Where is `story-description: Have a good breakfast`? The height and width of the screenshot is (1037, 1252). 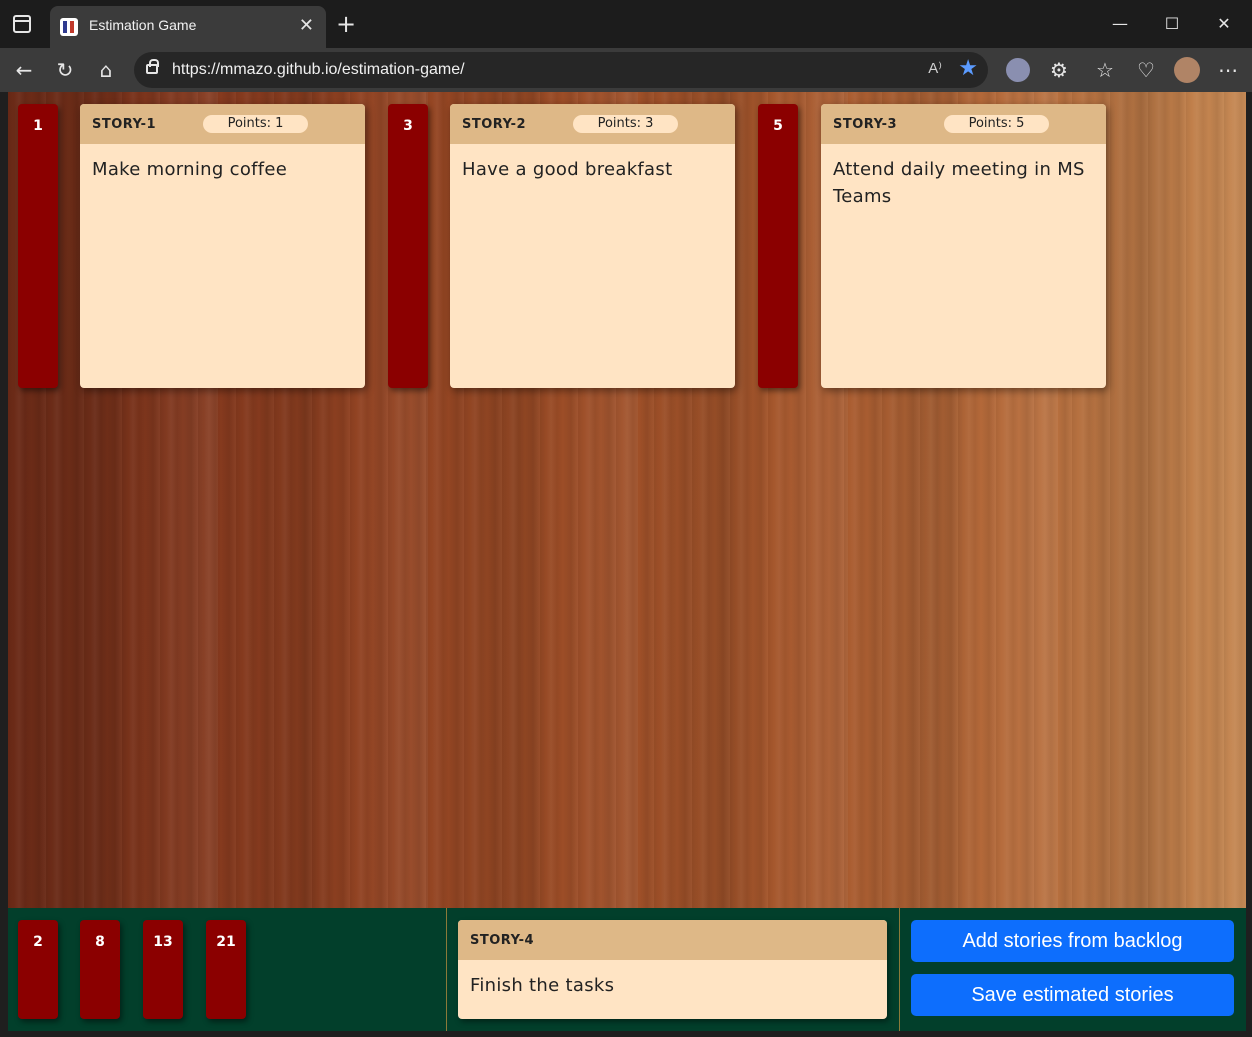 story-description: Have a good breakfast is located at coordinates (567, 169).